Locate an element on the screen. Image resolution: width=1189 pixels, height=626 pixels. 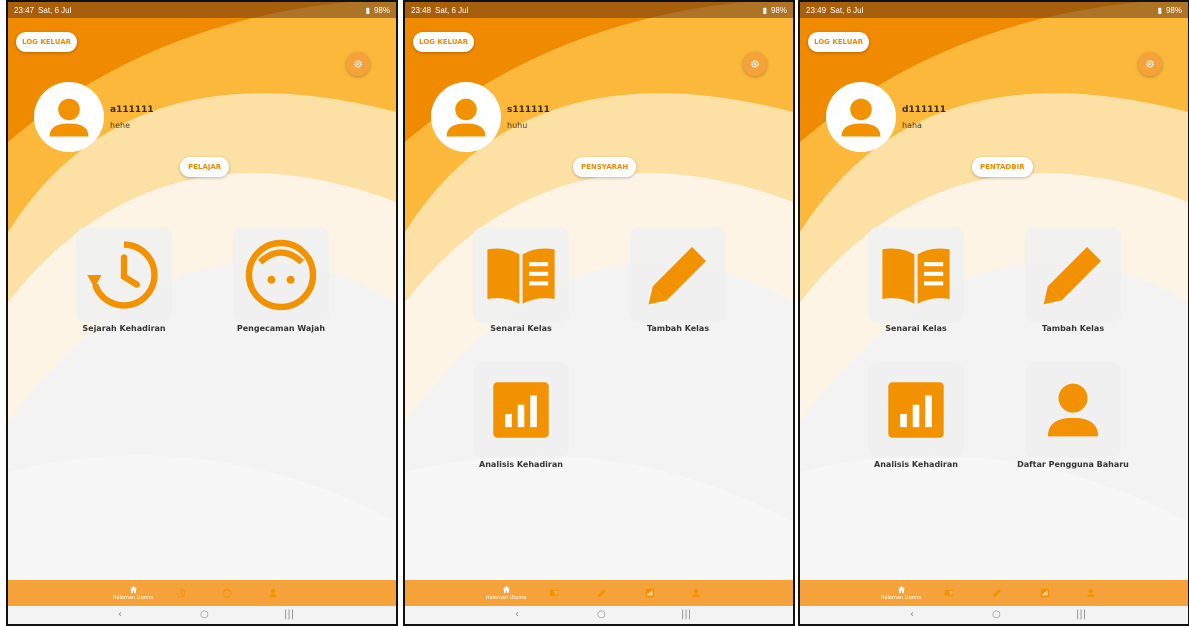
status-bar: 23:47 Sat, 6 Jul ▮ 98% is located at coordinates (202, 10).